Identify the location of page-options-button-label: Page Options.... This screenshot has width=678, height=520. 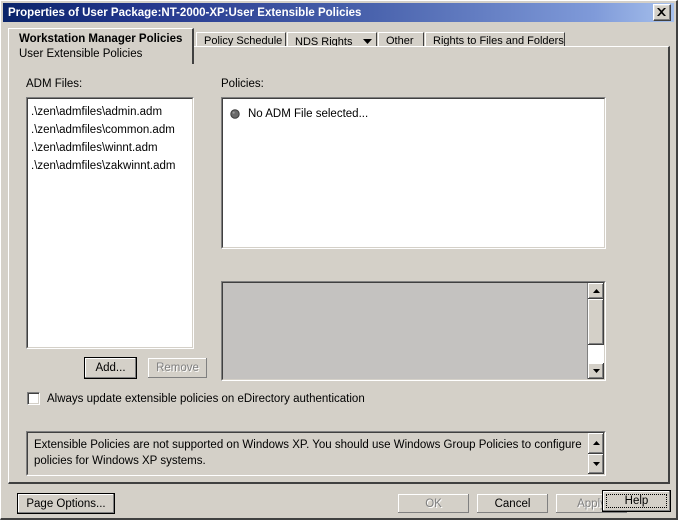
(66, 503).